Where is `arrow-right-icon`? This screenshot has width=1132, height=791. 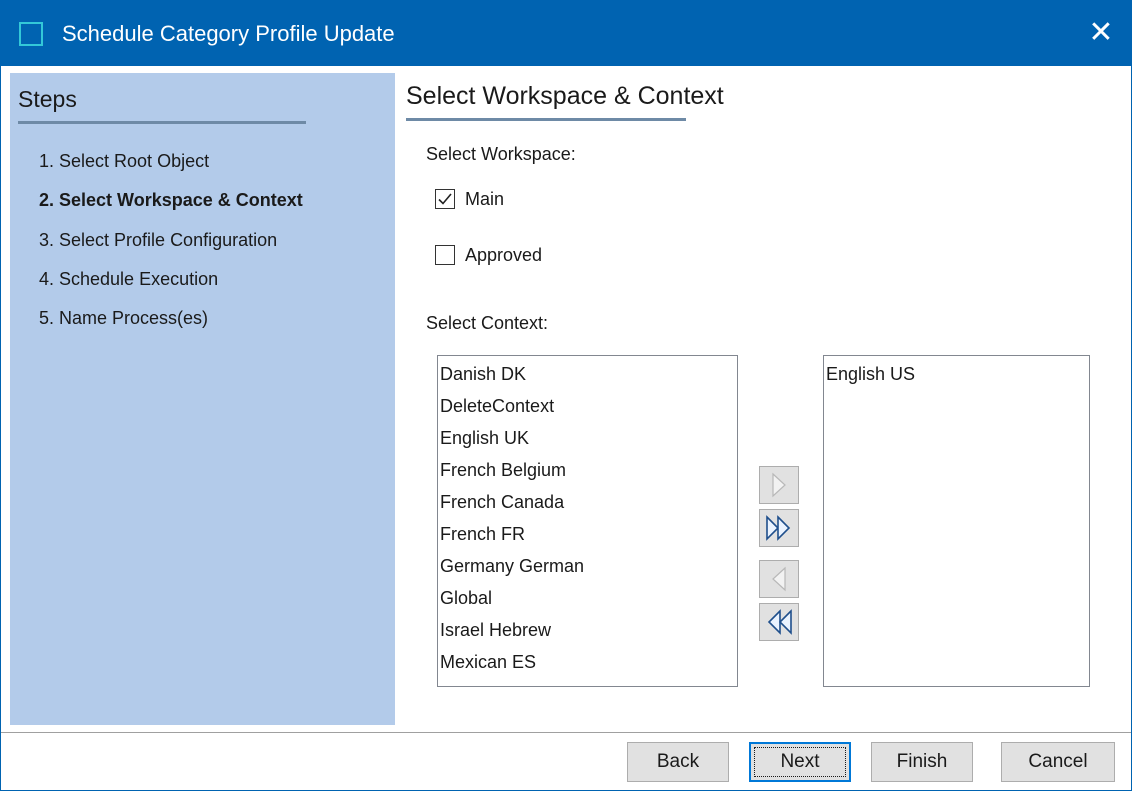 arrow-right-icon is located at coordinates (779, 485).